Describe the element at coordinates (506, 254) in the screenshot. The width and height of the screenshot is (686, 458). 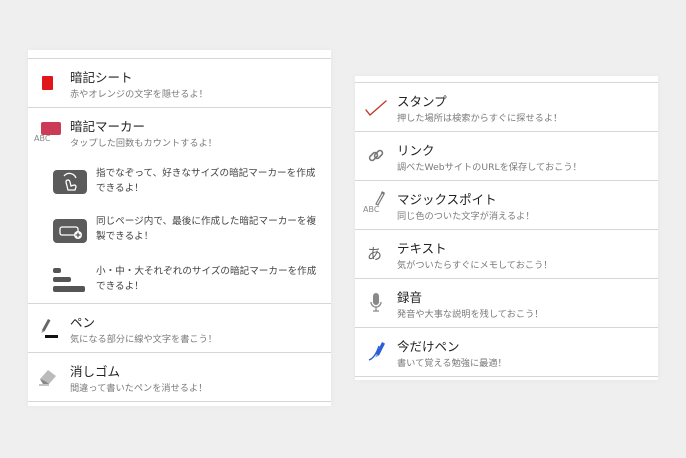
I see `tool-text: あ テキスト 気がついたらすぐにメモしておこう！` at that location.